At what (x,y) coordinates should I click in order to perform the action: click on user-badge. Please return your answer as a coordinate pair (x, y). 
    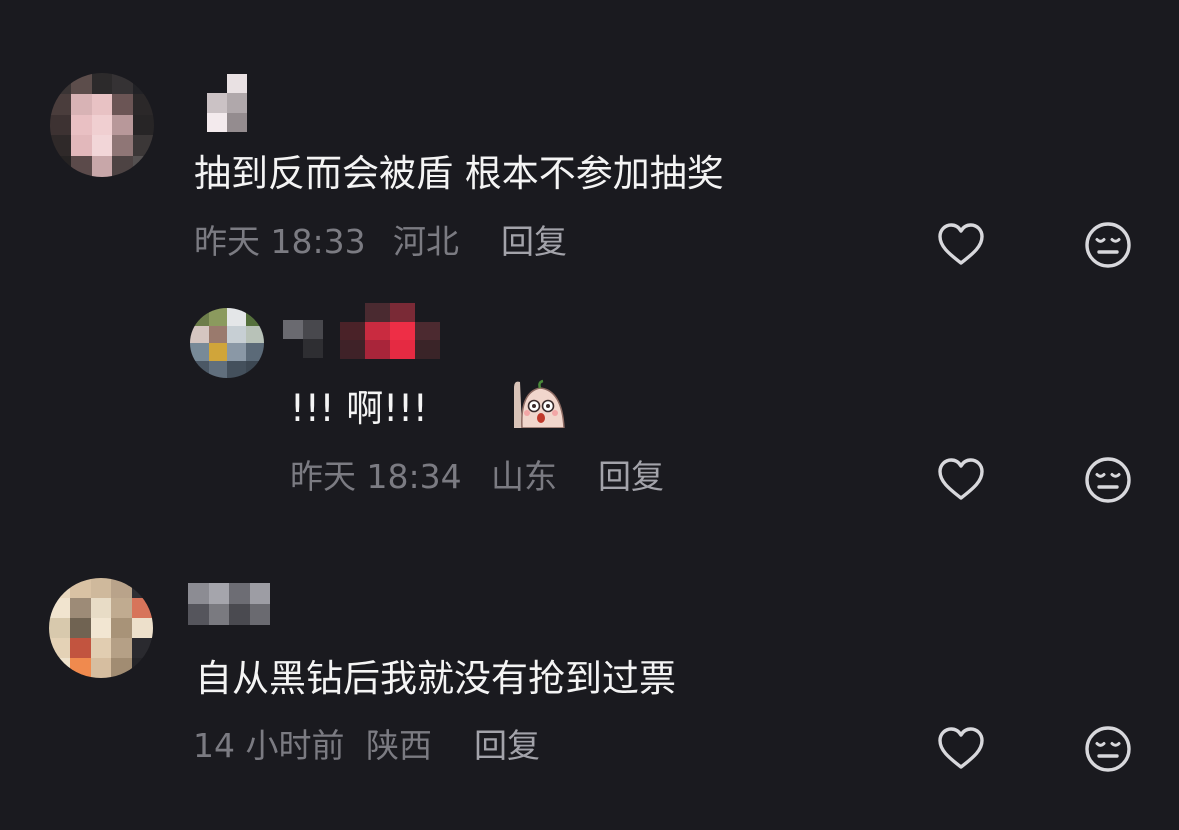
    Looking at the image, I should click on (390, 331).